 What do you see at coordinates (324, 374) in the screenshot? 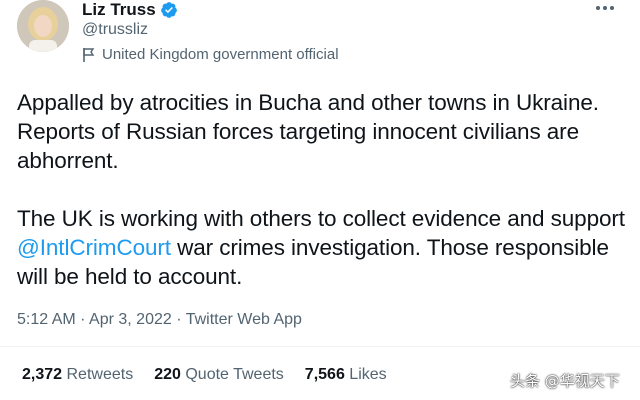
I see `likes-count: 7,566` at bounding box center [324, 374].